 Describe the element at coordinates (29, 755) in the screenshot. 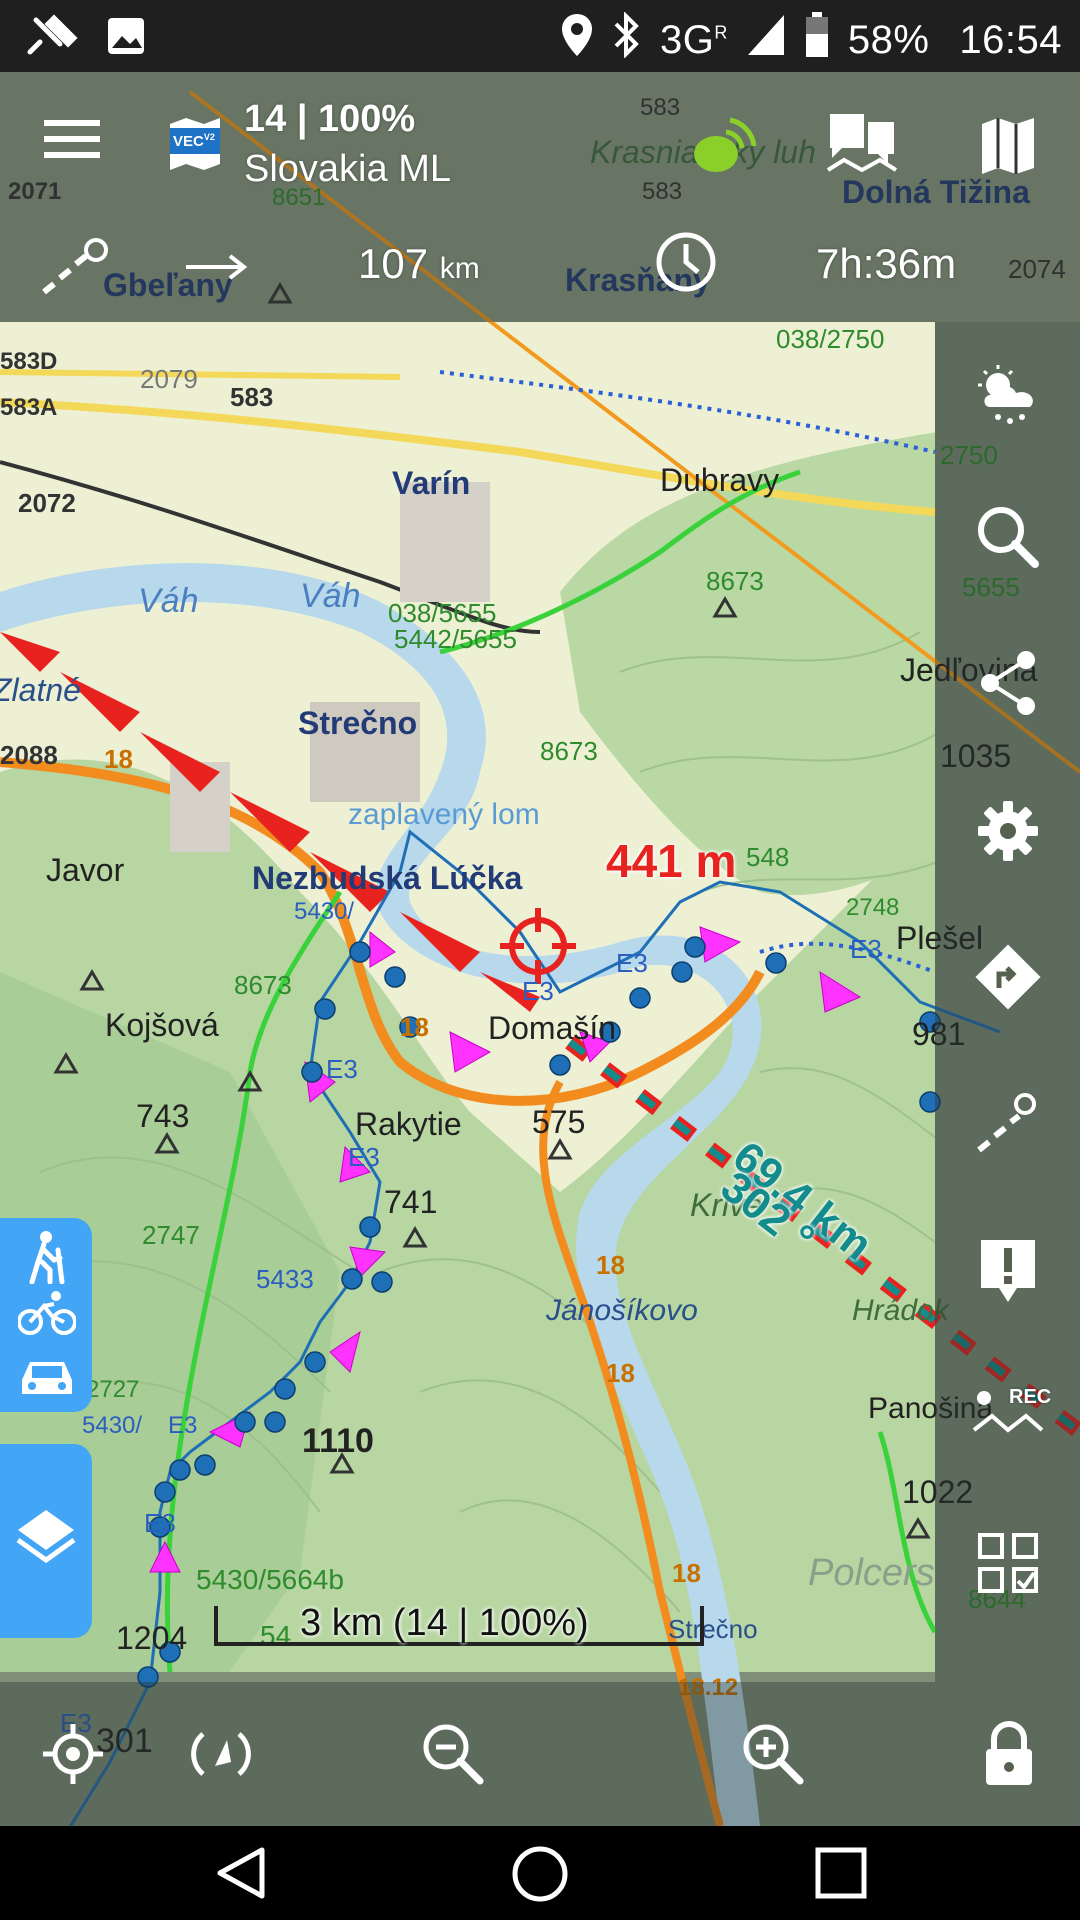

I see `road-2088: 2088` at that location.